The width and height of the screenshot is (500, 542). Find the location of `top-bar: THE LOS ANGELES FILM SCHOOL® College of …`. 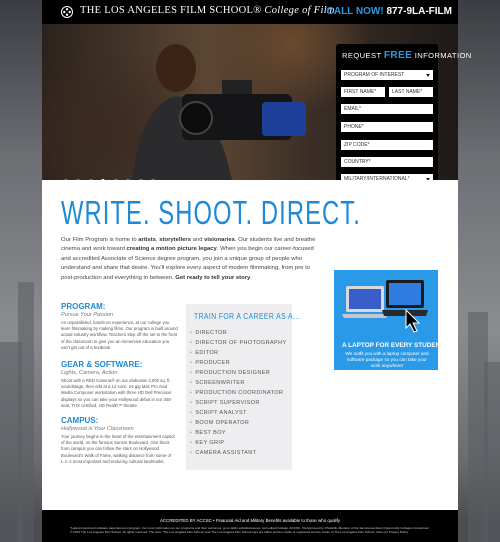

top-bar: THE LOS ANGELES FILM SCHOOL® College of … is located at coordinates (250, 12).